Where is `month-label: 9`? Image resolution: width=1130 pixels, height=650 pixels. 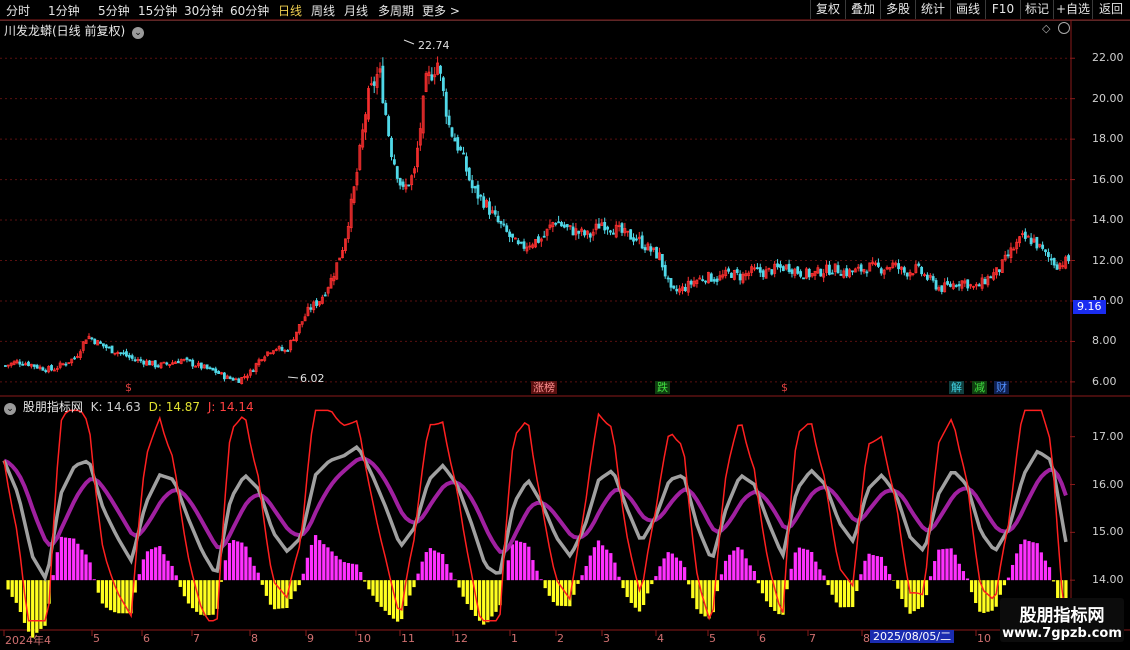
month-label: 9 is located at coordinates (310, 638).